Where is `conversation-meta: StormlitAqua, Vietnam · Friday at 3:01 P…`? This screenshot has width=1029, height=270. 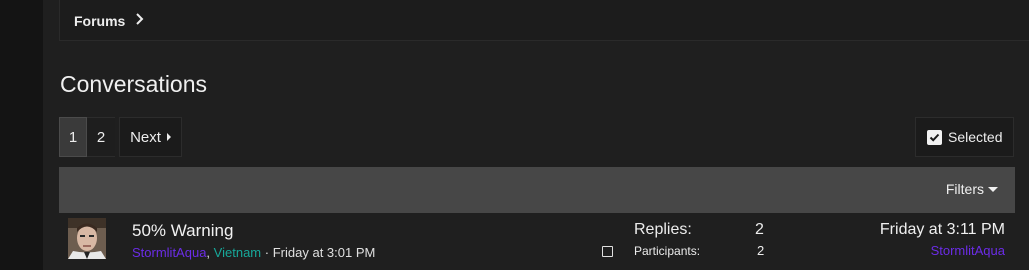 conversation-meta: StormlitAqua, Vietnam · Friday at 3:01 P… is located at coordinates (253, 252).